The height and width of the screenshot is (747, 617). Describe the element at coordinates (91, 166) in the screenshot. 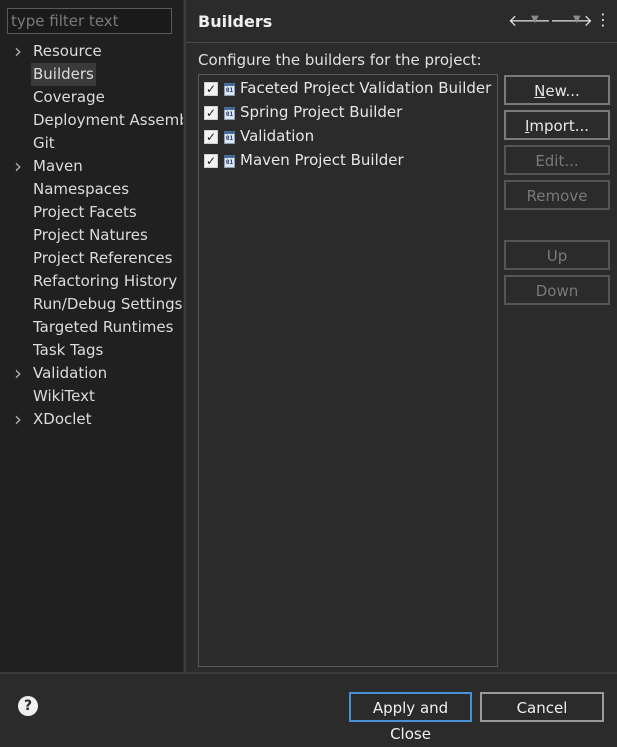

I see `tree-item: › Maven` at that location.